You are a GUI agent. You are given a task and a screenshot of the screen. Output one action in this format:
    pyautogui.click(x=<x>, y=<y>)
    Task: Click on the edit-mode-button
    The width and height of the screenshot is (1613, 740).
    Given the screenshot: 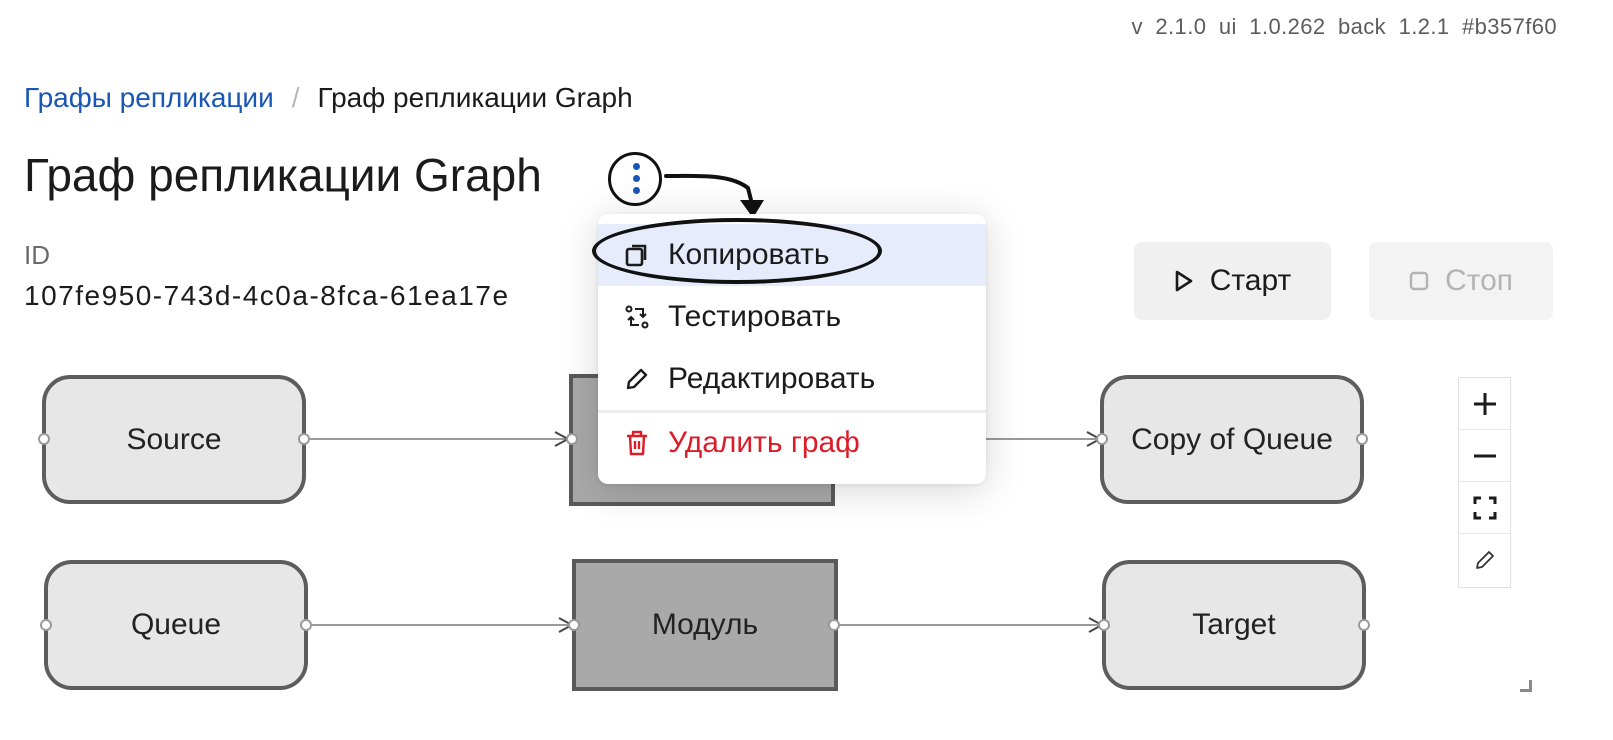 What is the action you would take?
    pyautogui.click(x=1484, y=560)
    